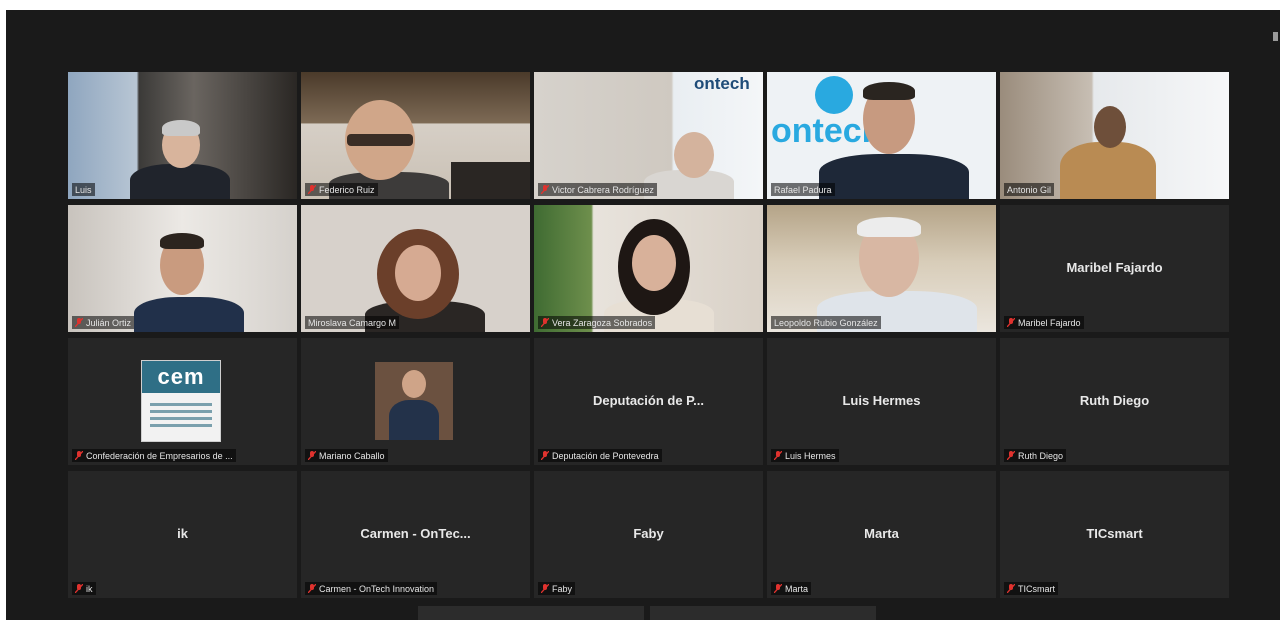 The image size is (1280, 630). What do you see at coordinates (826, 322) in the screenshot?
I see `participant-name-label: Leopoldo Rubio González` at bounding box center [826, 322].